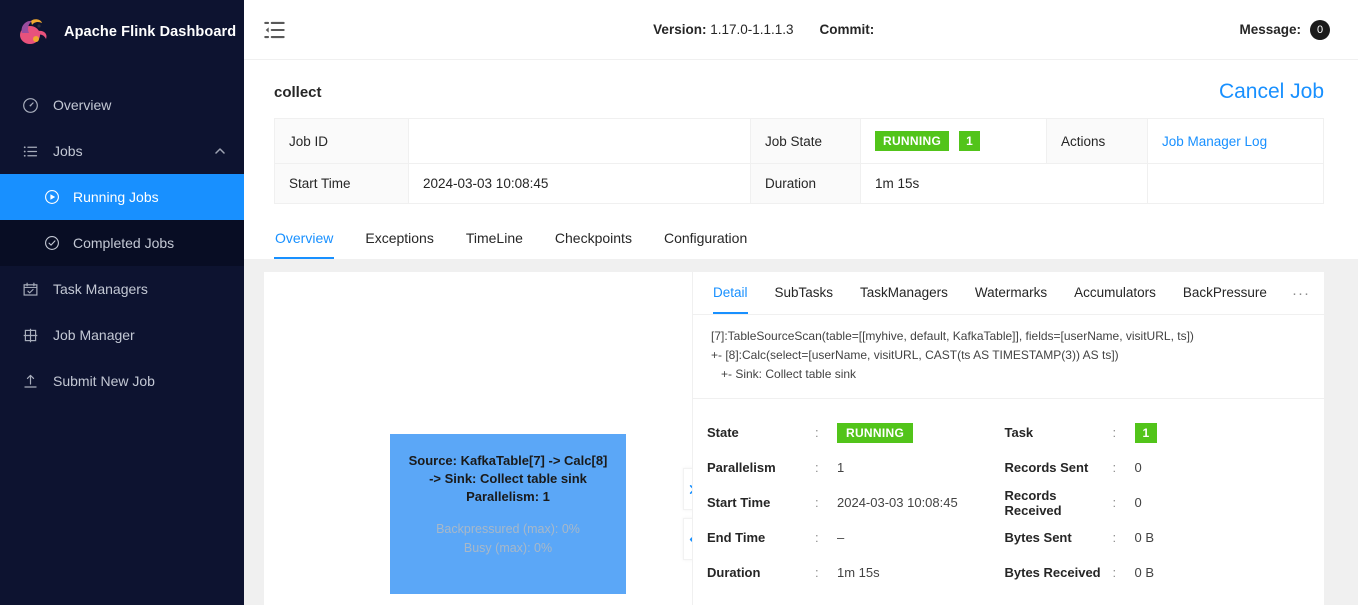 The image size is (1358, 605). I want to click on sidebar-item-label: Submit New Job, so click(104, 381).